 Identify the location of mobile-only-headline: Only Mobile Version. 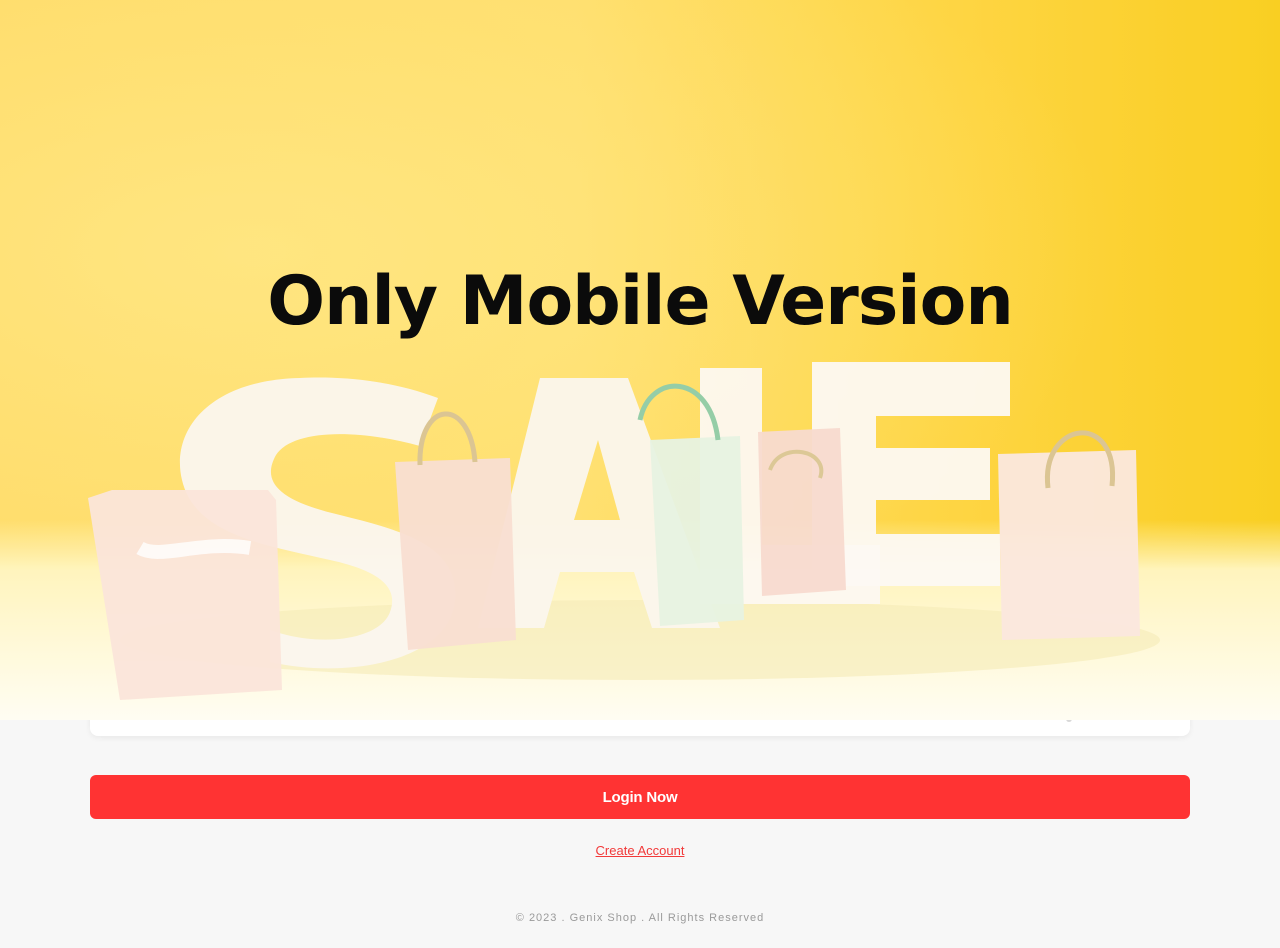
(640, 301).